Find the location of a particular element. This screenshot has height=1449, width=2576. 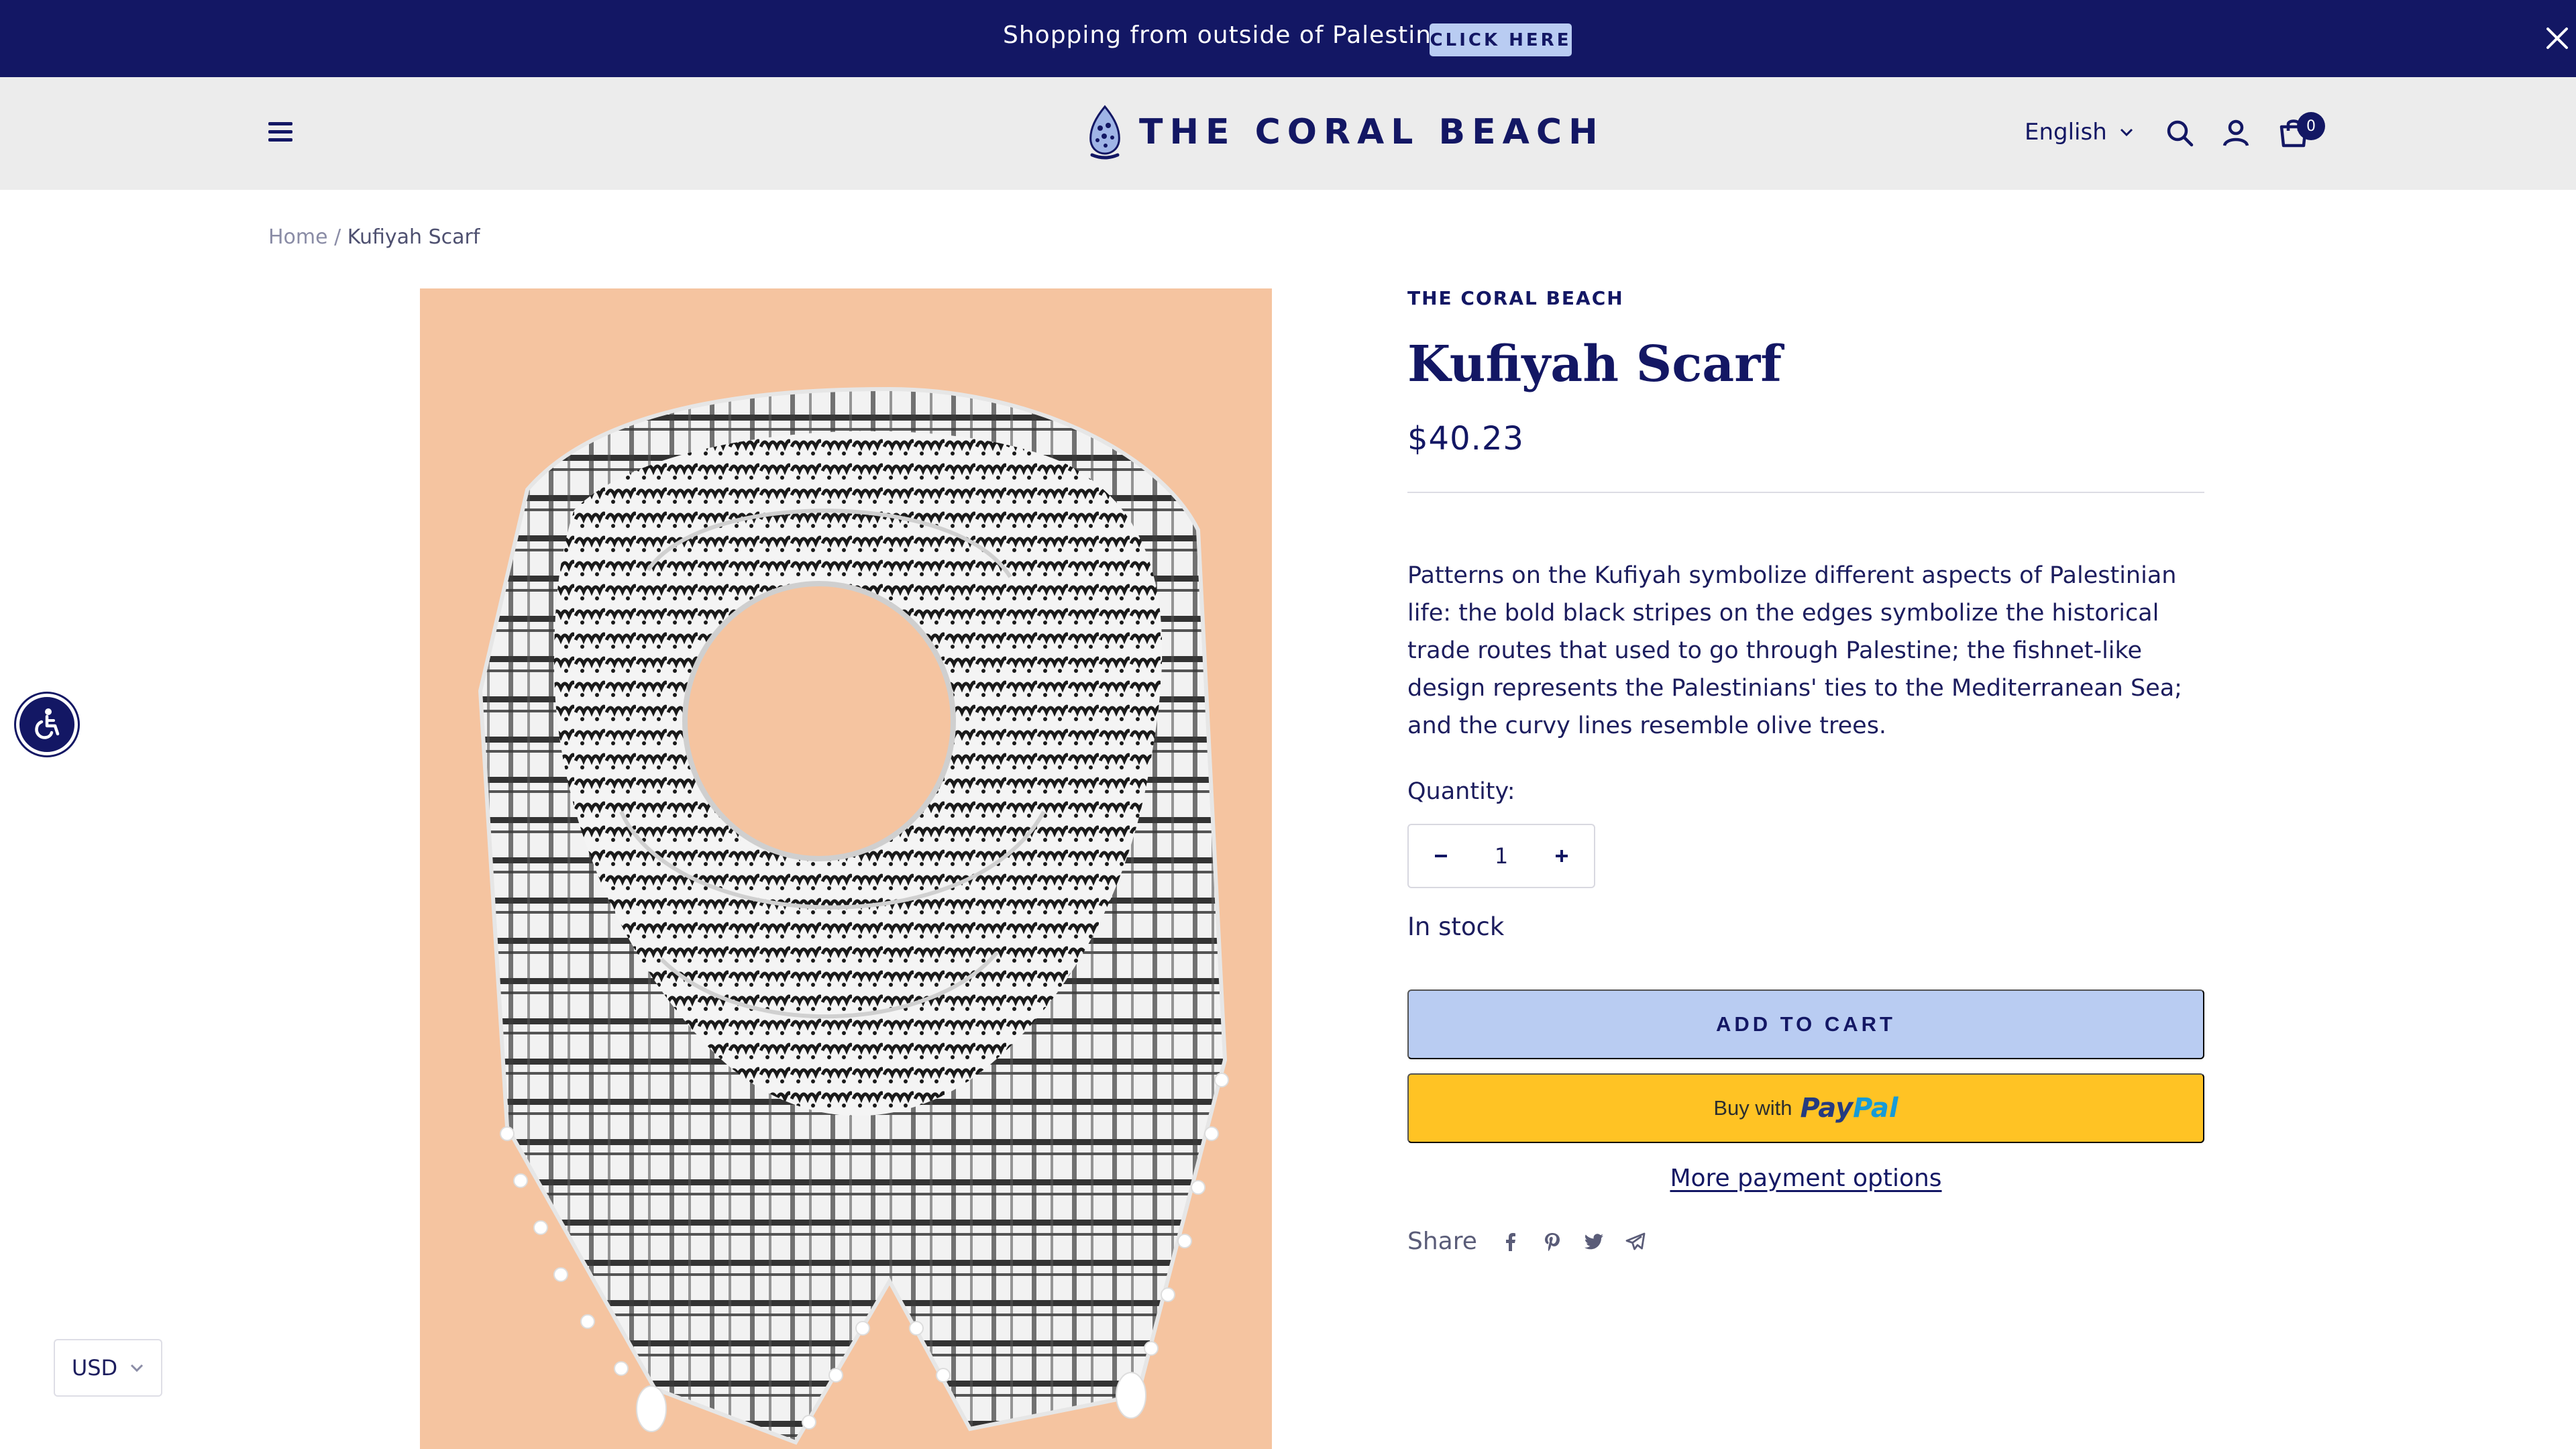

product-price: $40.23 is located at coordinates (1465, 439).